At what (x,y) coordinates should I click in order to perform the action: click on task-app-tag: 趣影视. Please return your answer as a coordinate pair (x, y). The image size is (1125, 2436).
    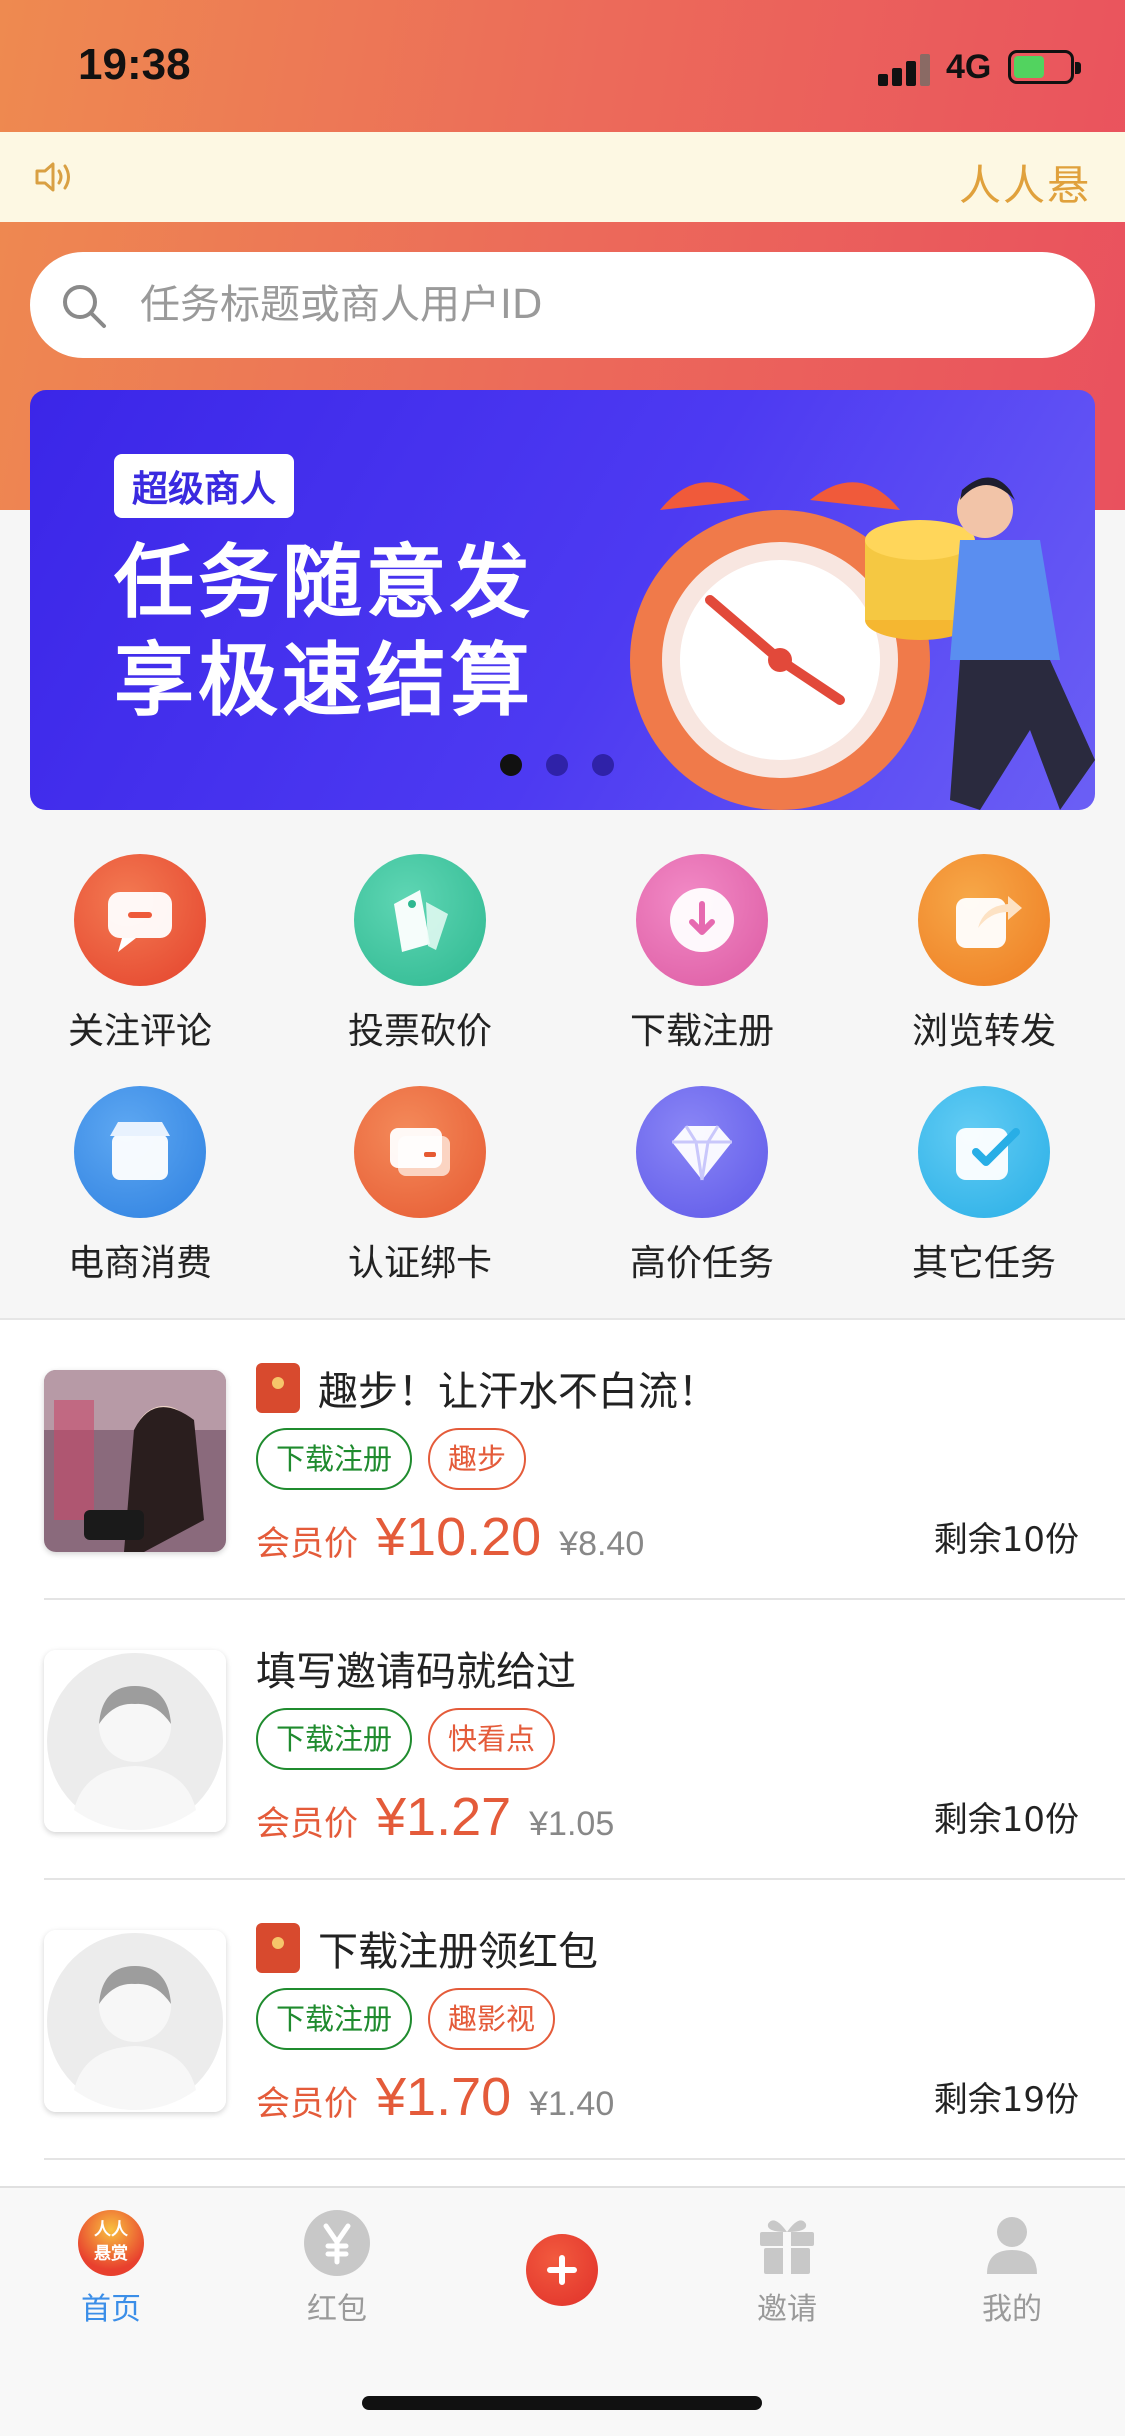
    Looking at the image, I should click on (492, 2019).